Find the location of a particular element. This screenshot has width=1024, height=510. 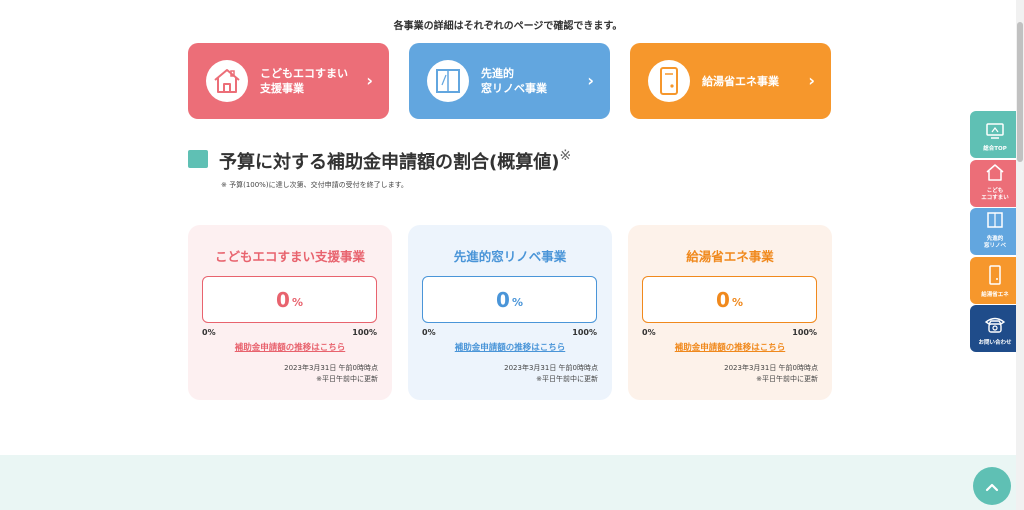

nav-button-kodomo-eco: こどもエコすまい 支援事業 › is located at coordinates (288, 81).